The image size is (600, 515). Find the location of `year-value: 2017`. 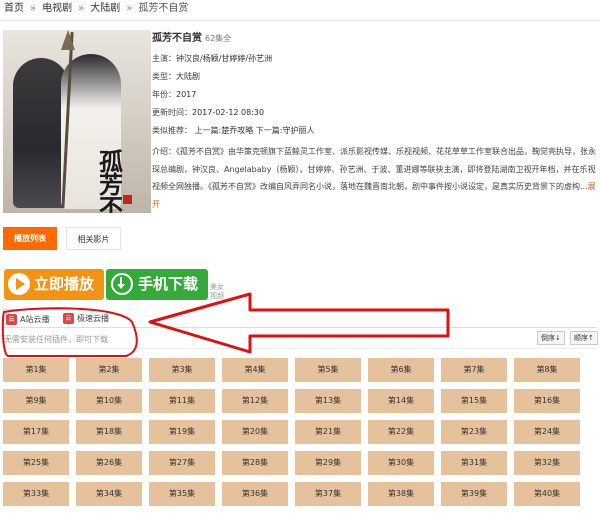

year-value: 2017 is located at coordinates (186, 94).